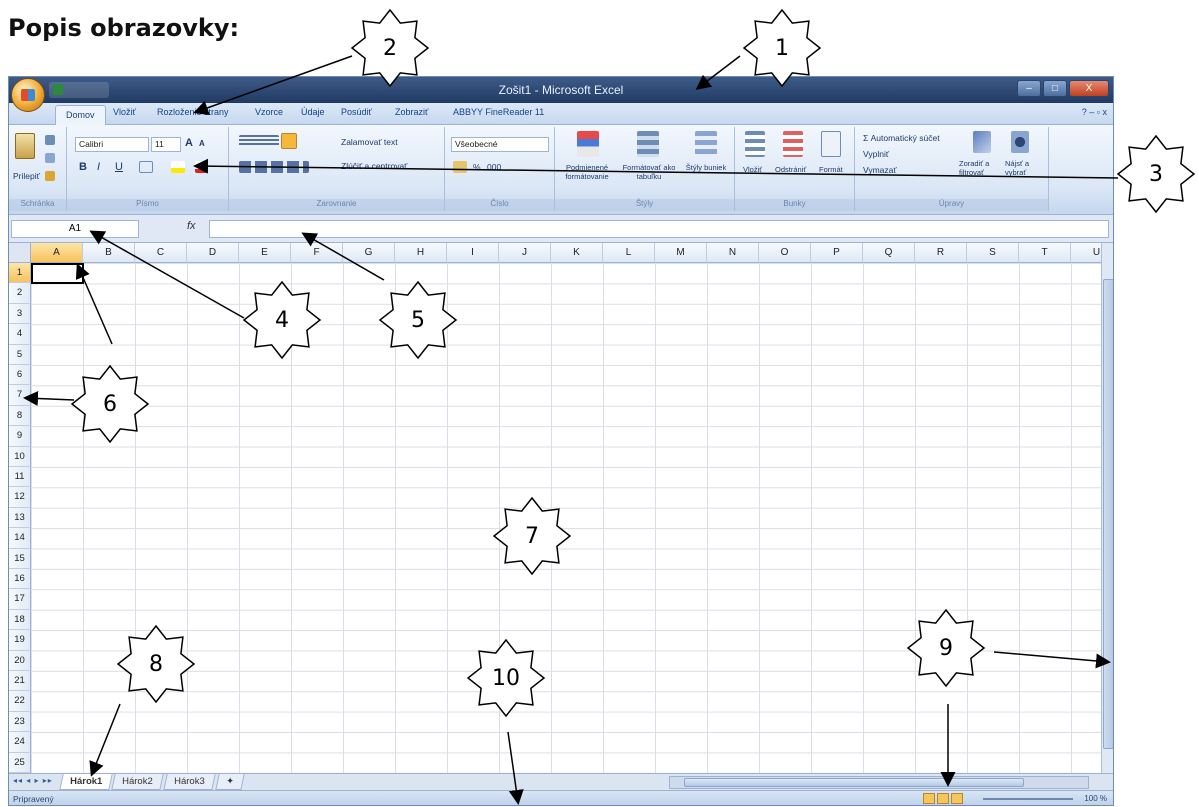 The height and width of the screenshot is (807, 1199). I want to click on column-header-m: M, so click(681, 253).